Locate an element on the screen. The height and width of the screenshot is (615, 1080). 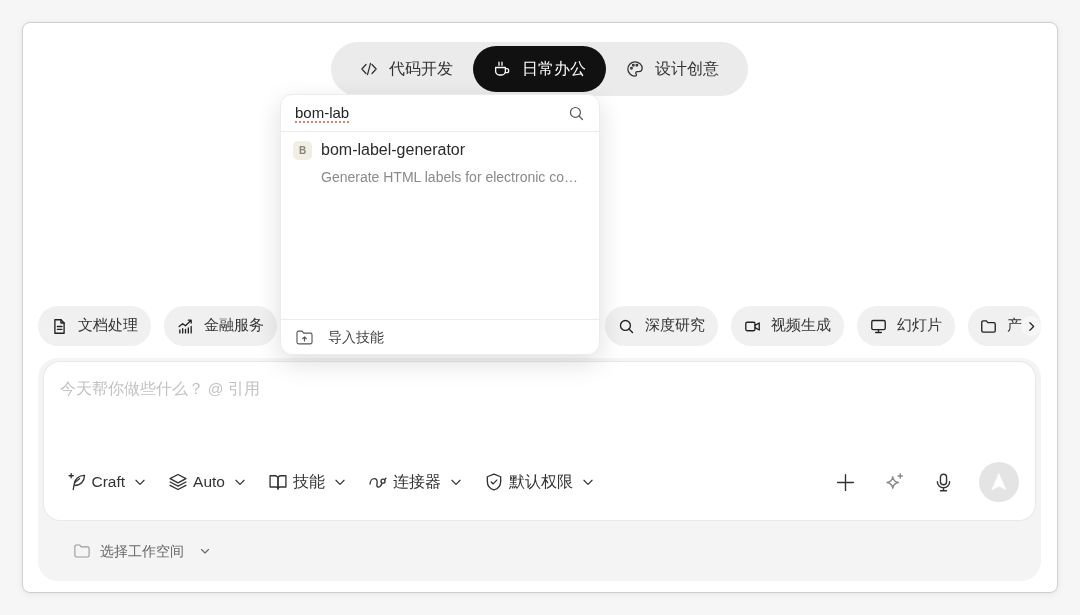
toolbar-dropdown: 连接器 is located at coordinates (415, 482).